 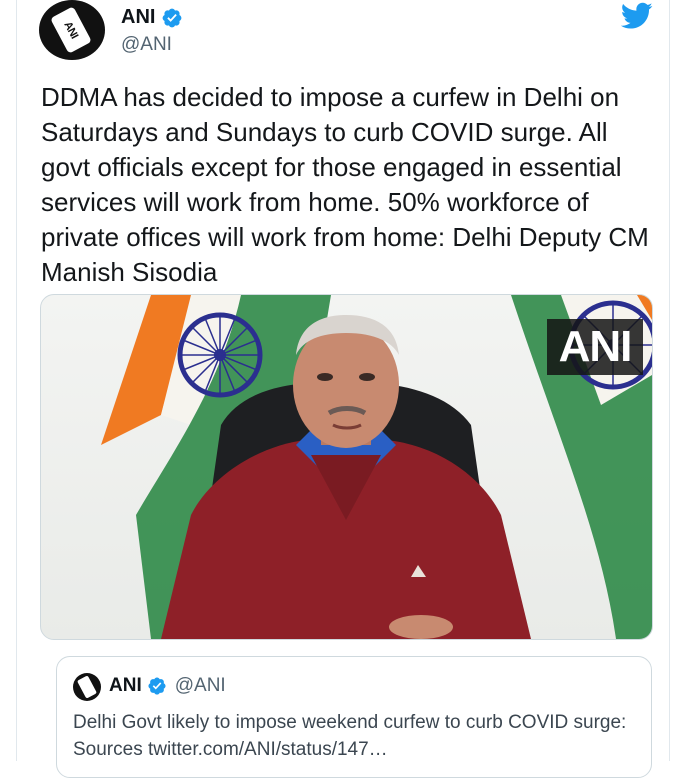 I want to click on quoted-author-row: ANI @ANI, so click(x=167, y=686).